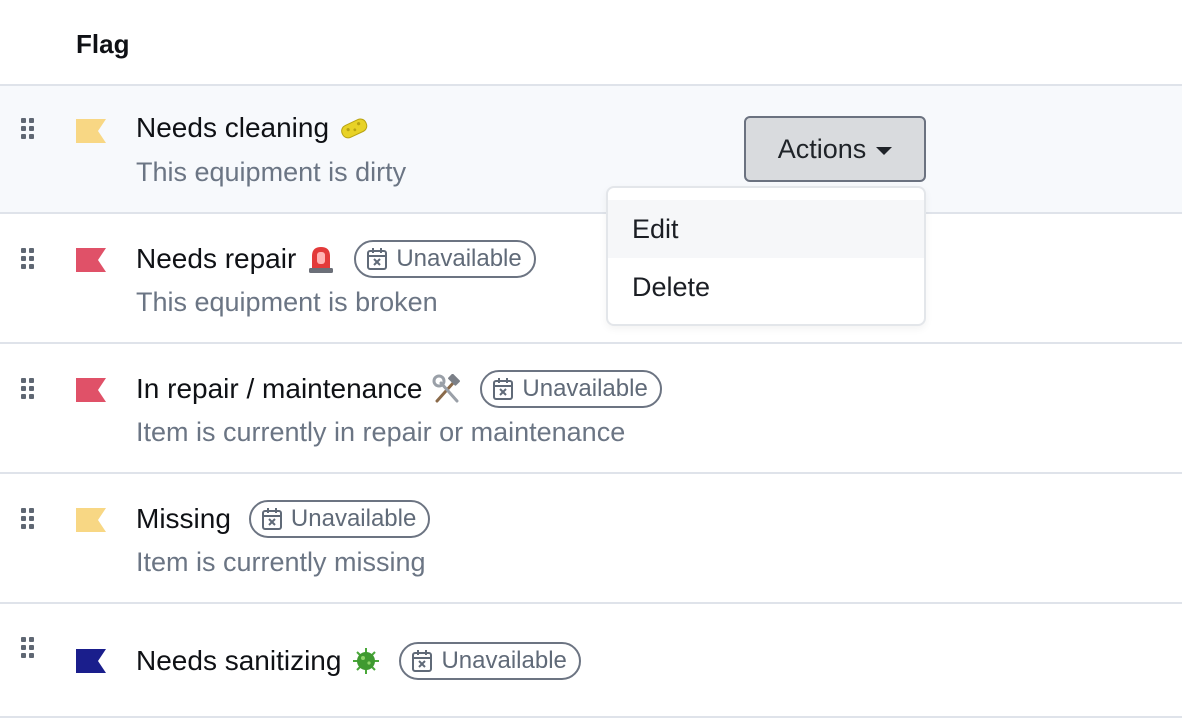 The image size is (1182, 718). What do you see at coordinates (233, 127) in the screenshot?
I see `flag-title: Needs cleaning` at bounding box center [233, 127].